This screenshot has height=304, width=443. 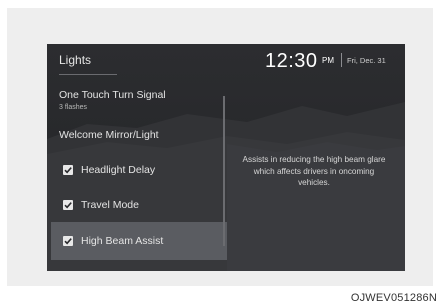 I want to click on menu-item-one-touch-turn-signal: One Touch Turn Signal 3 flashes, so click(x=139, y=102).